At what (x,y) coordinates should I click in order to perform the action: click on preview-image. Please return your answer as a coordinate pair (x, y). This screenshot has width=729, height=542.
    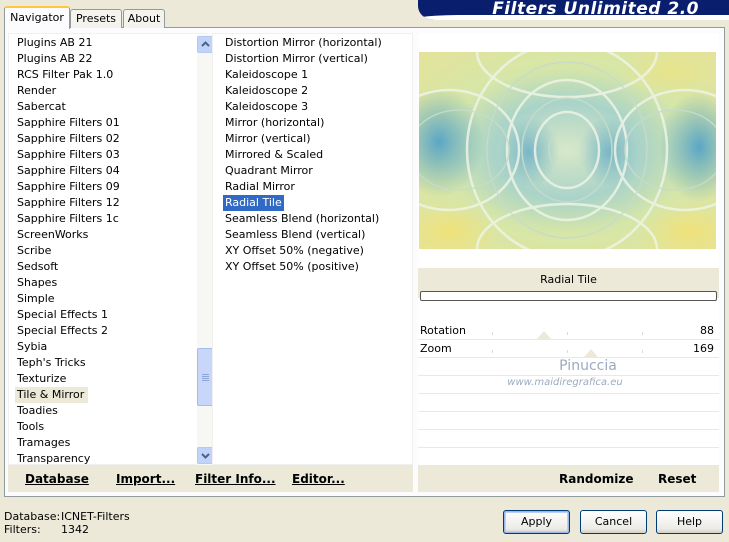
    Looking at the image, I should click on (567, 150).